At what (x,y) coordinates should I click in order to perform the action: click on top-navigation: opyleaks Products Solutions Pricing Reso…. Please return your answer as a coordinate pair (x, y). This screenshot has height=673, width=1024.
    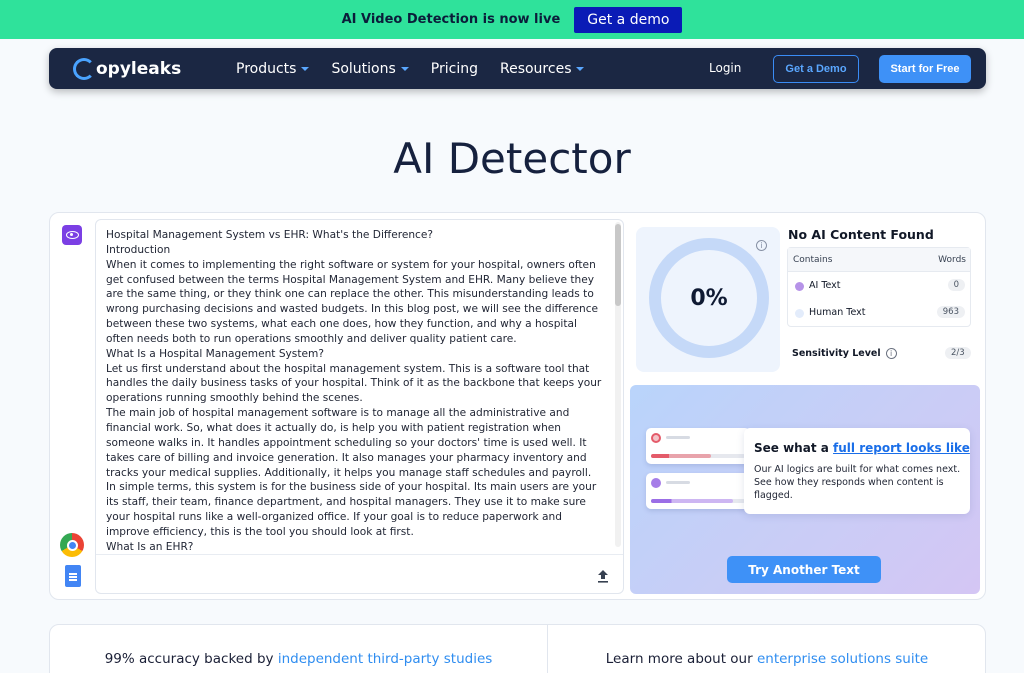
    Looking at the image, I should click on (517, 68).